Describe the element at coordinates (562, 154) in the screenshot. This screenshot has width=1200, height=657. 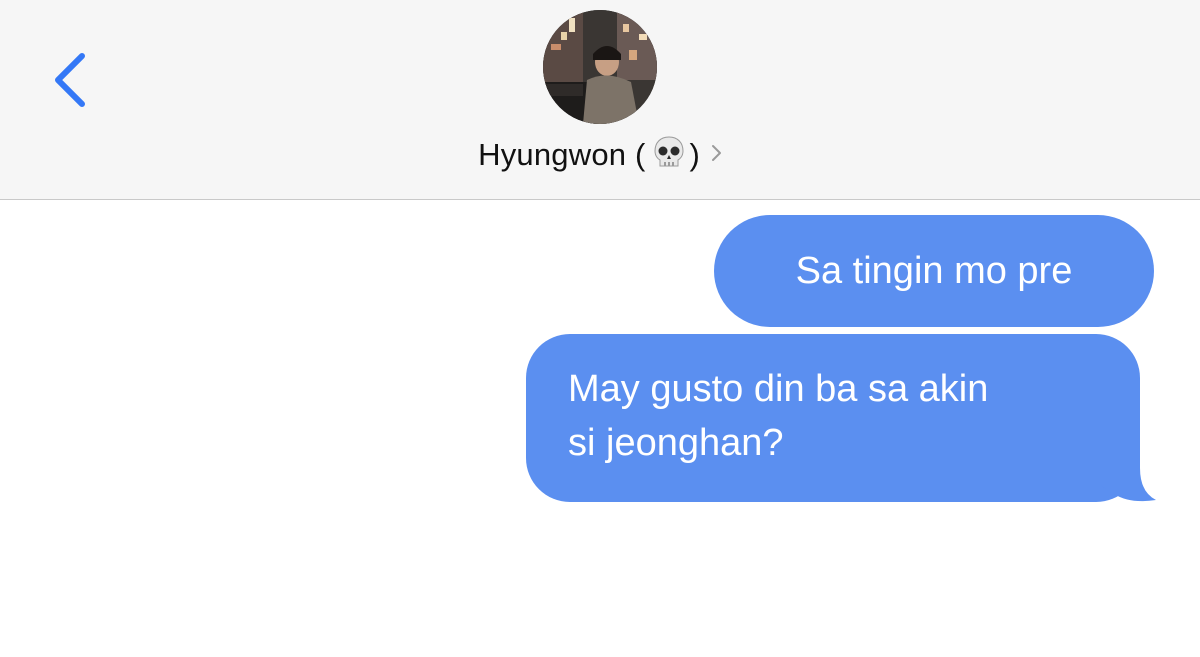
I see `contact-name: Hyungwon (` at that location.